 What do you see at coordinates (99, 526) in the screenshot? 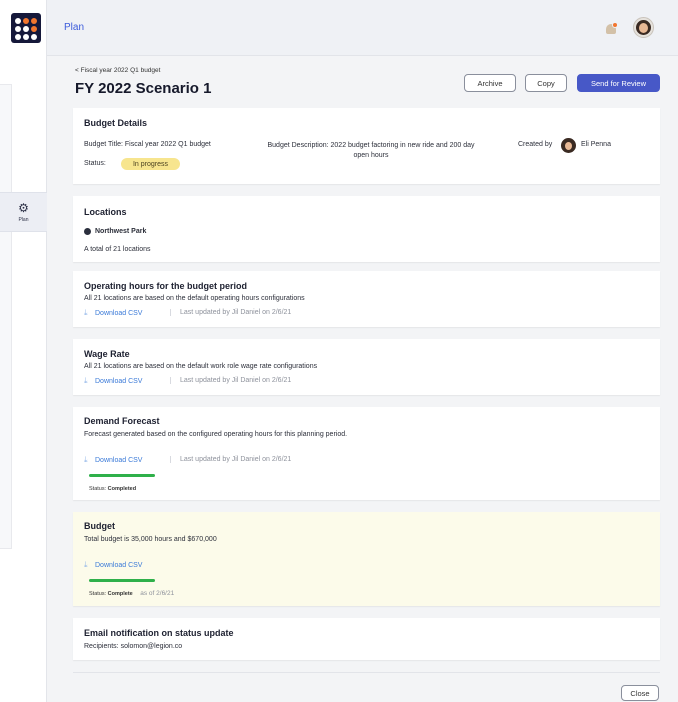
I see `card-title: Budget` at bounding box center [99, 526].